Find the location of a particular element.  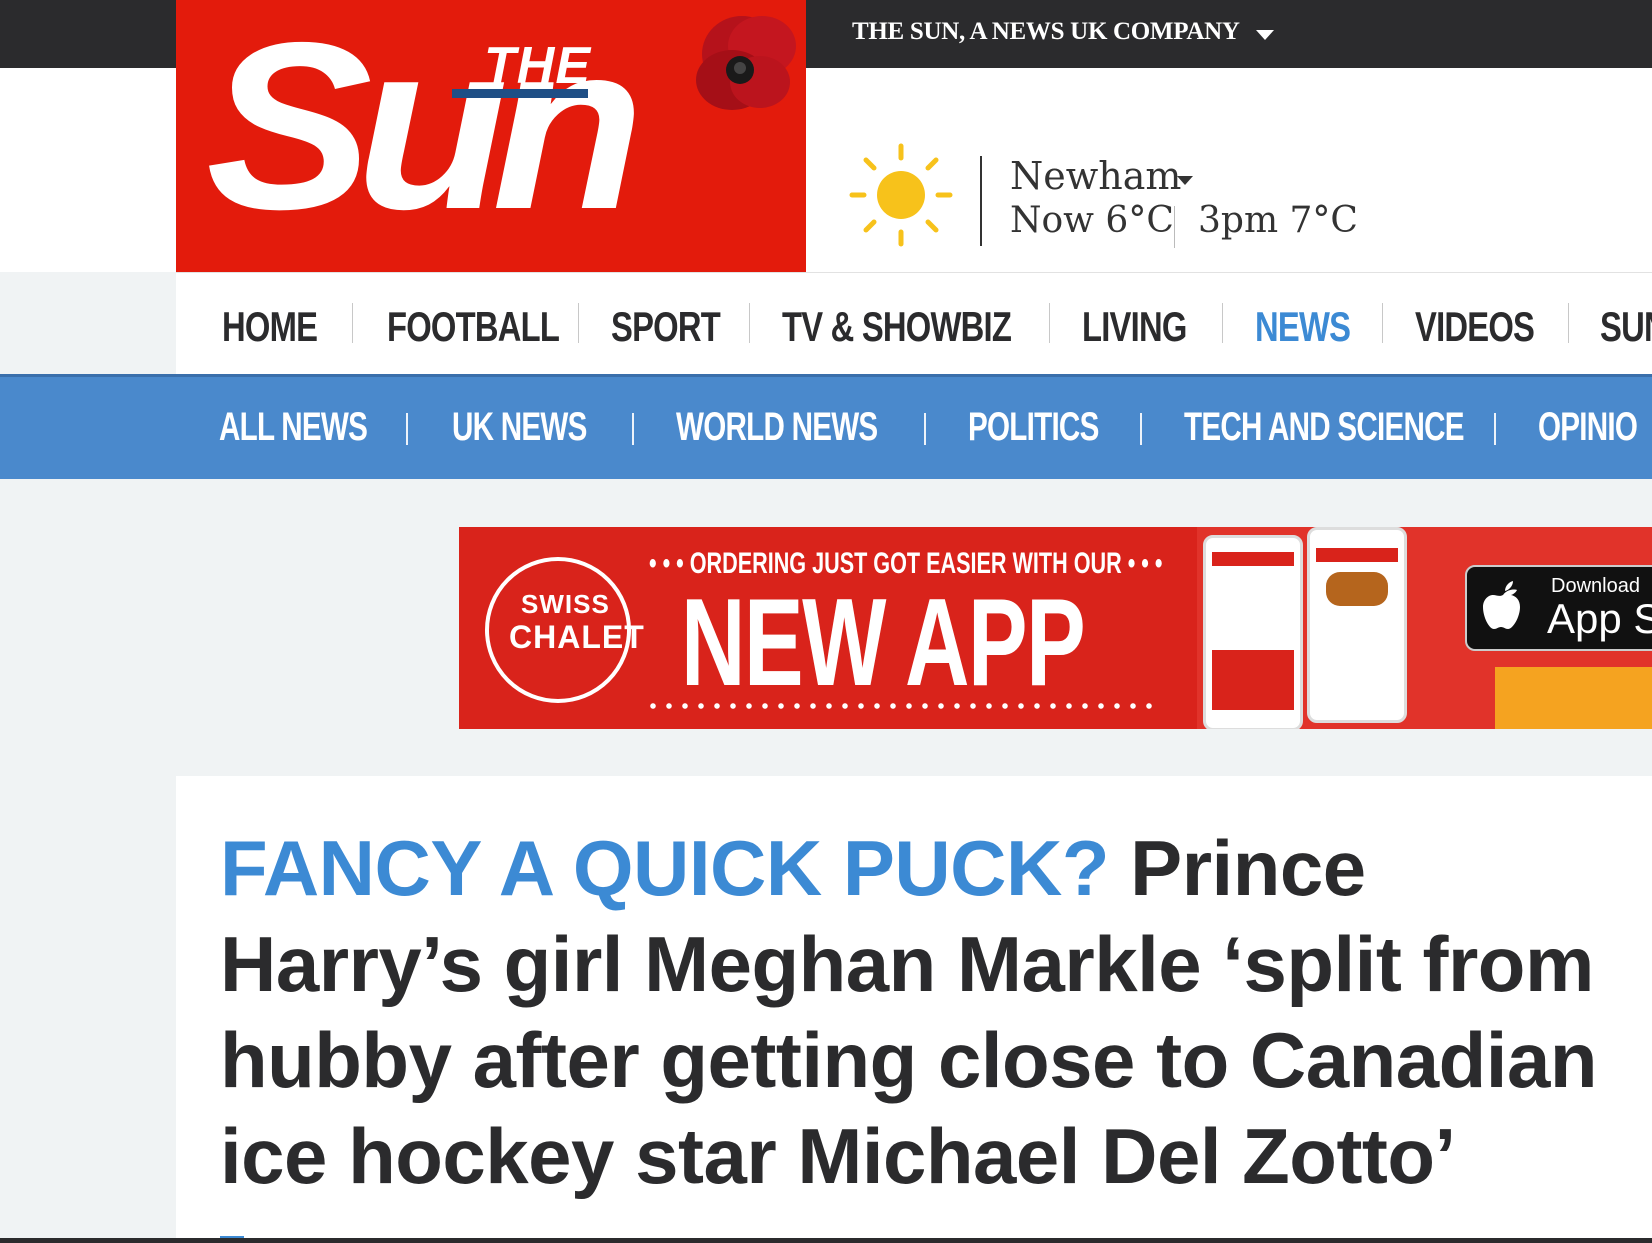

subnav-item-world-news: WORLD NEWS is located at coordinates (777, 427).